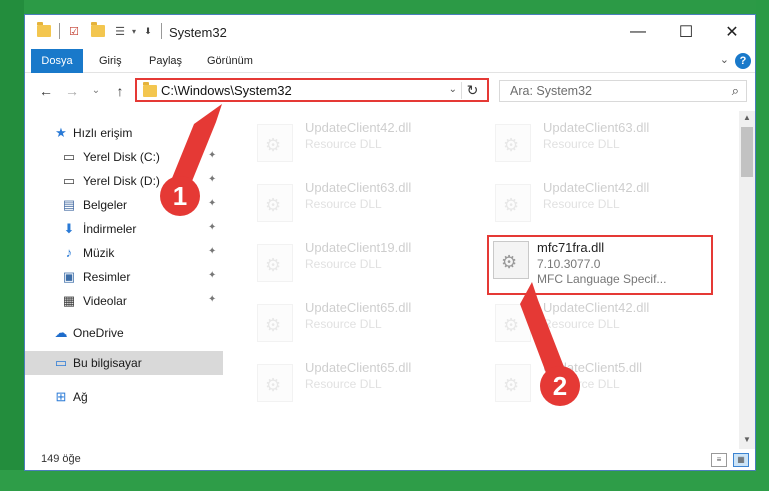 This screenshot has height=491, width=769. What do you see at coordinates (596, 127) in the screenshot?
I see `file-name: UpdateClient63.dll` at bounding box center [596, 127].